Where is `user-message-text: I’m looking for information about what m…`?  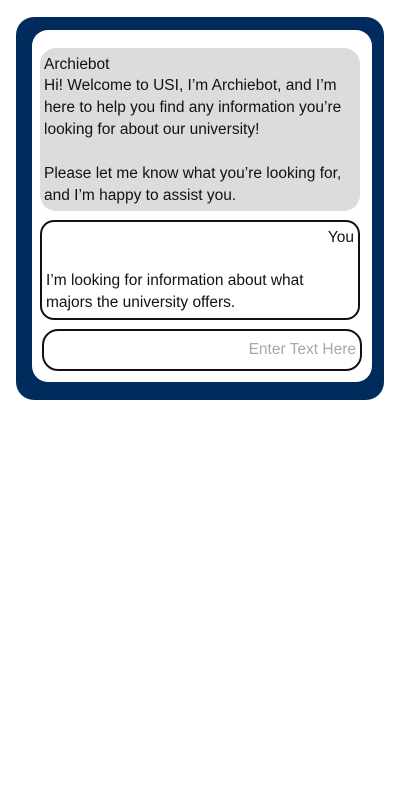 user-message-text: I’m looking for information about what m… is located at coordinates (175, 291).